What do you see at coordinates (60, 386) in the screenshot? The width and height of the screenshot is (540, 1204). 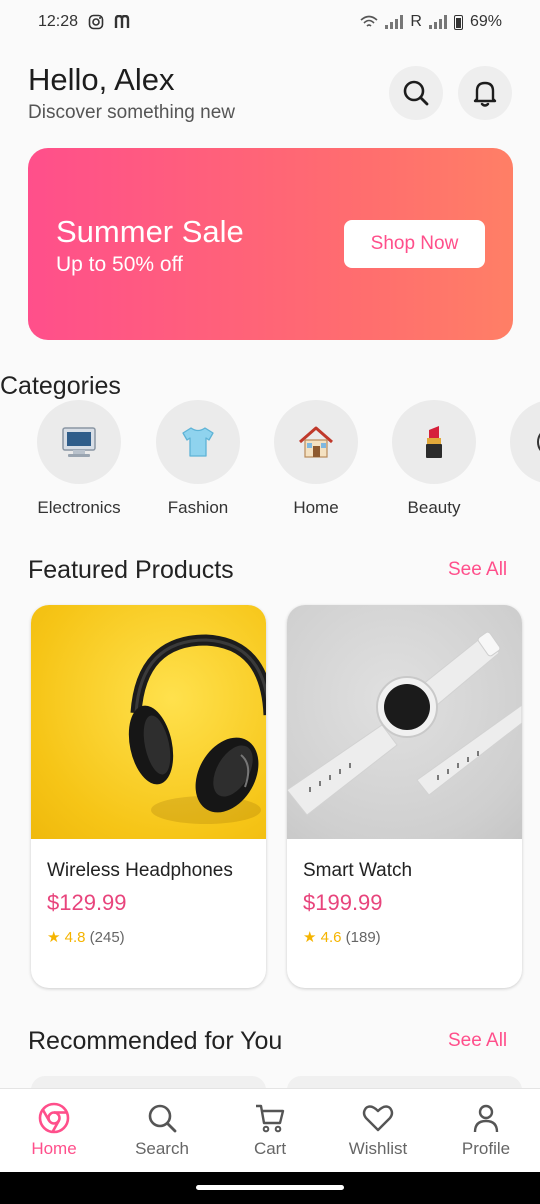 I see `categories-title: Categories` at bounding box center [60, 386].